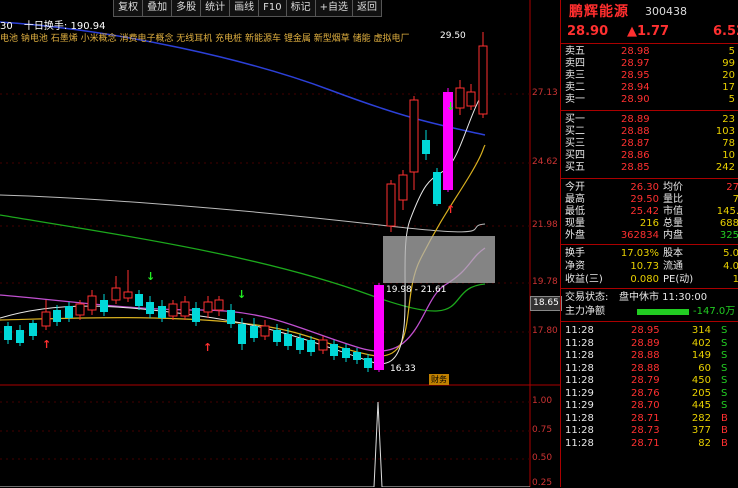 Image resolution: width=738 pixels, height=488 pixels. Describe the element at coordinates (704, 443) in the screenshot. I see `tick-volume: 82` at that location.